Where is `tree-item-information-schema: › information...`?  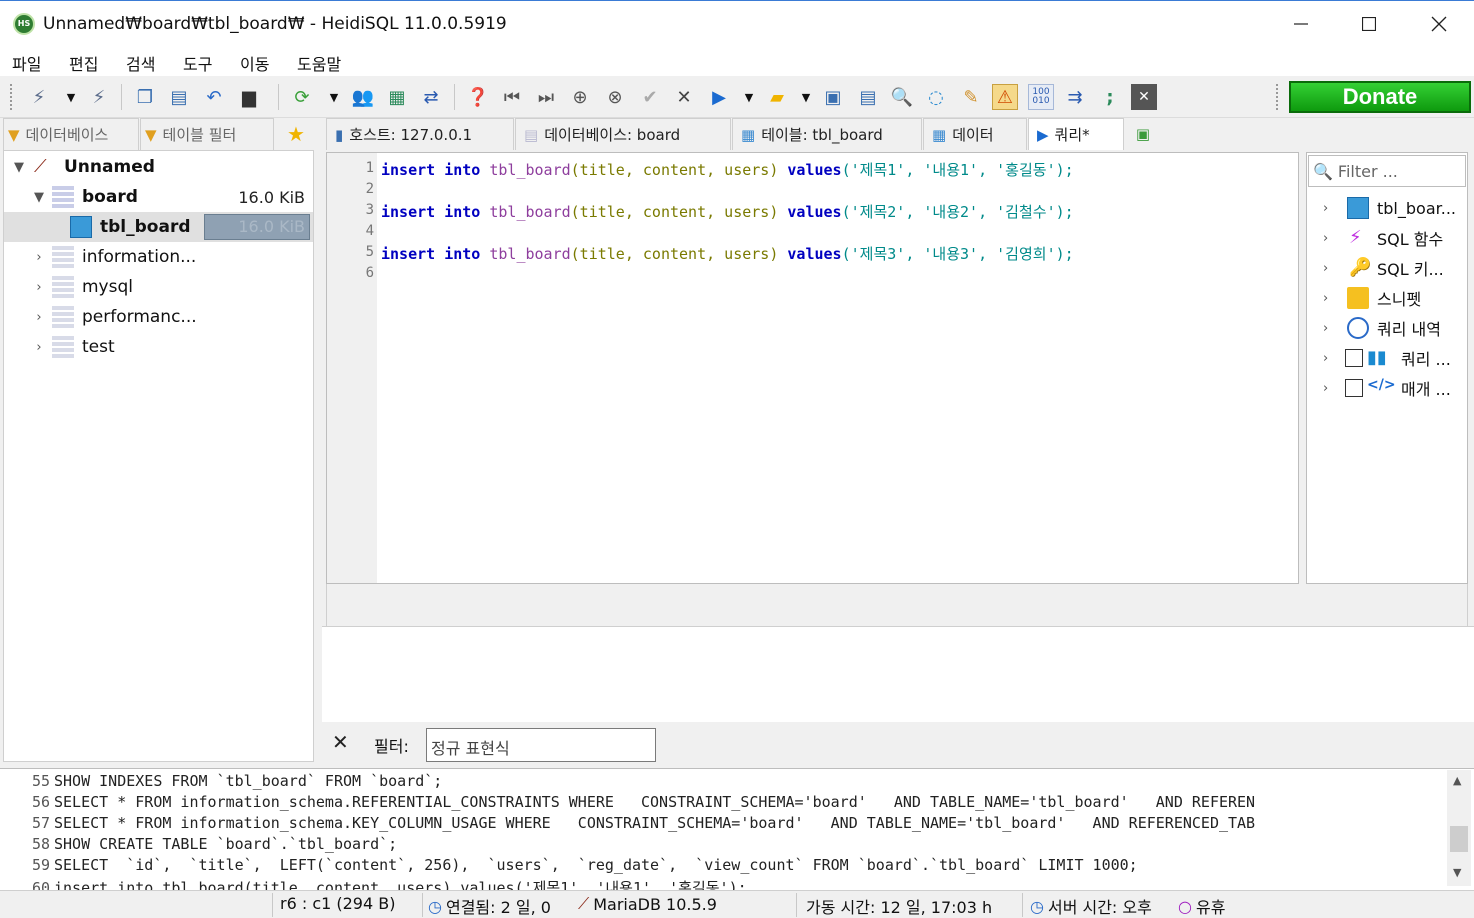
tree-item-information-schema: › information... is located at coordinates (158, 257).